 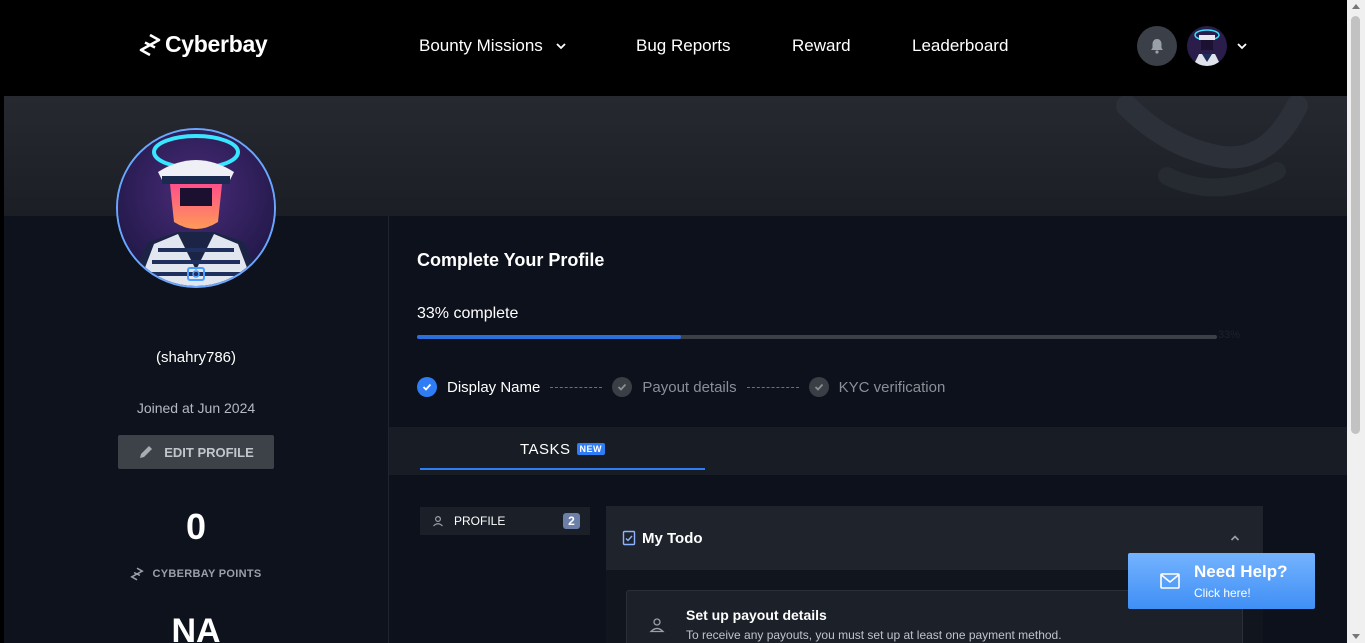 I want to click on scroll-up-arrow-icon, so click(x=1356, y=6).